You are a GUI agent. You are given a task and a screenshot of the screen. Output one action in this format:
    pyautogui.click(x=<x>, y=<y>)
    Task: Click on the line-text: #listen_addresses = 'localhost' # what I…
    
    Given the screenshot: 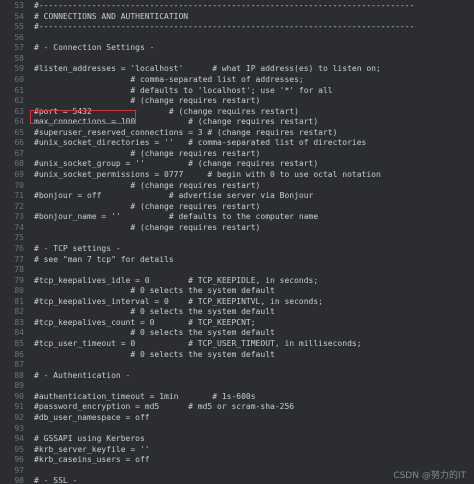 What is the action you would take?
    pyautogui.click(x=207, y=69)
    